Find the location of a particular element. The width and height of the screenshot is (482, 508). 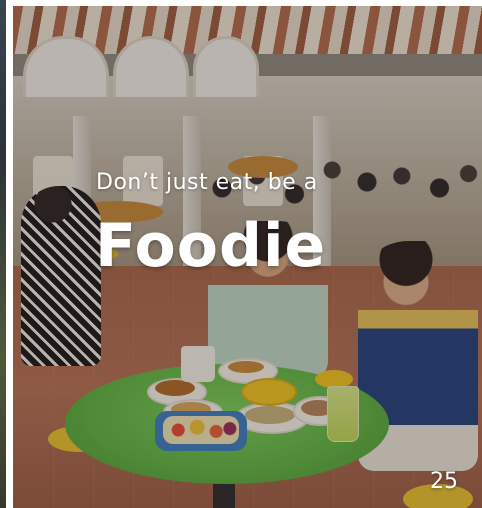

slide-tagline: Don’t just eat, be a is located at coordinates (207, 182).